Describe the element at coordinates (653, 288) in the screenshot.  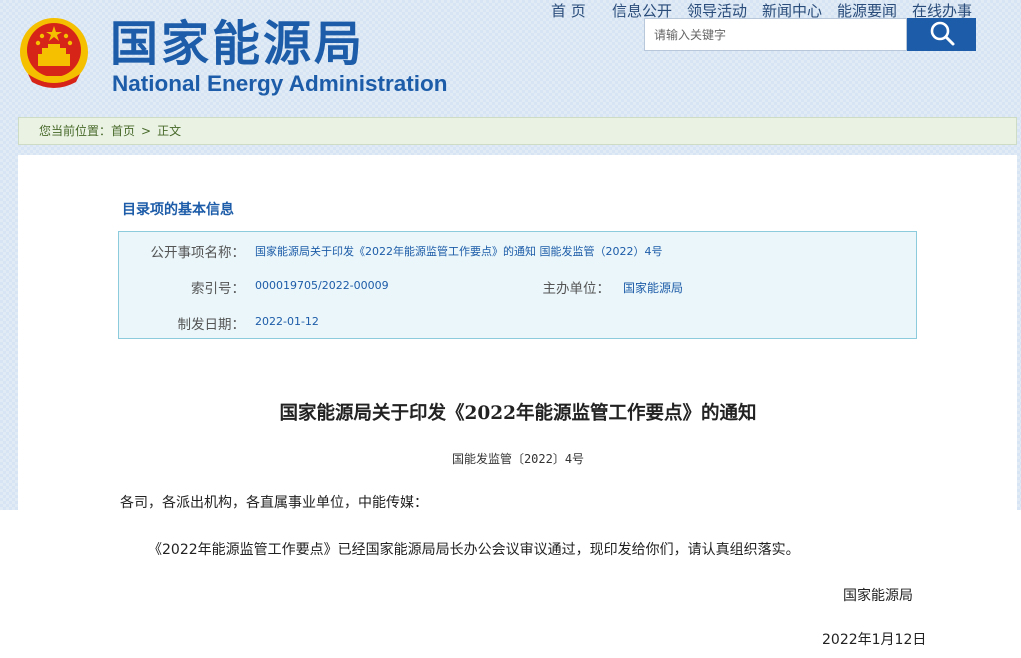
I see `info-org-value: 国家能源局` at that location.